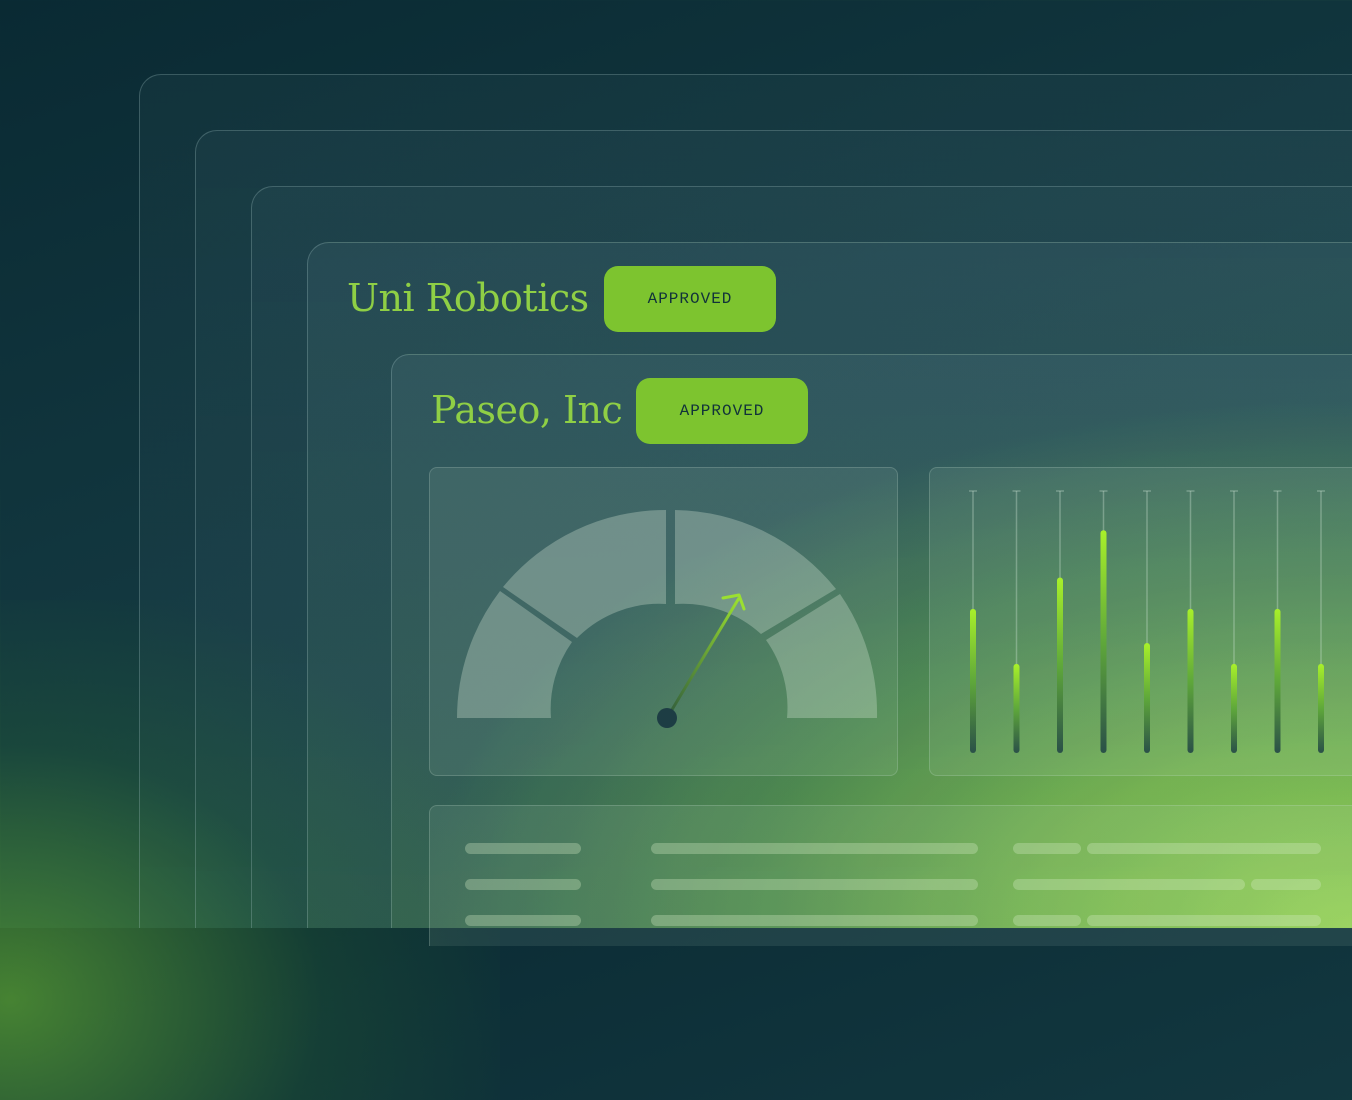  I want to click on gauge-panel, so click(663, 621).